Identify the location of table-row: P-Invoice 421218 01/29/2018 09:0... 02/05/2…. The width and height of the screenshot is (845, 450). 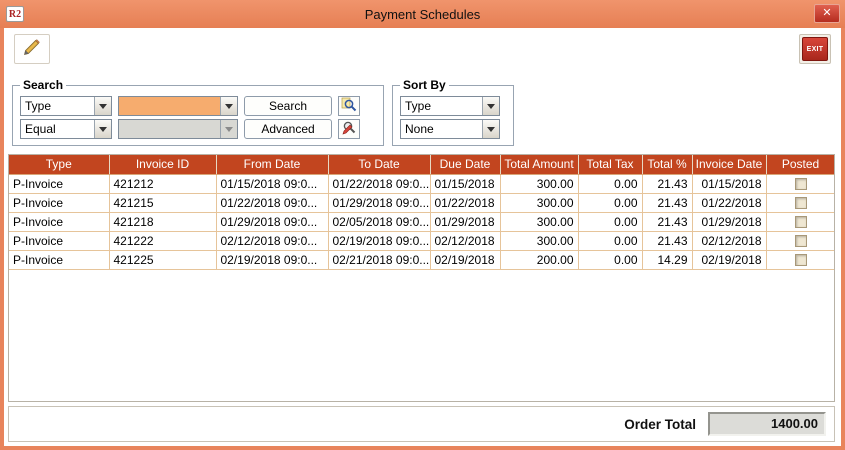
(421, 222).